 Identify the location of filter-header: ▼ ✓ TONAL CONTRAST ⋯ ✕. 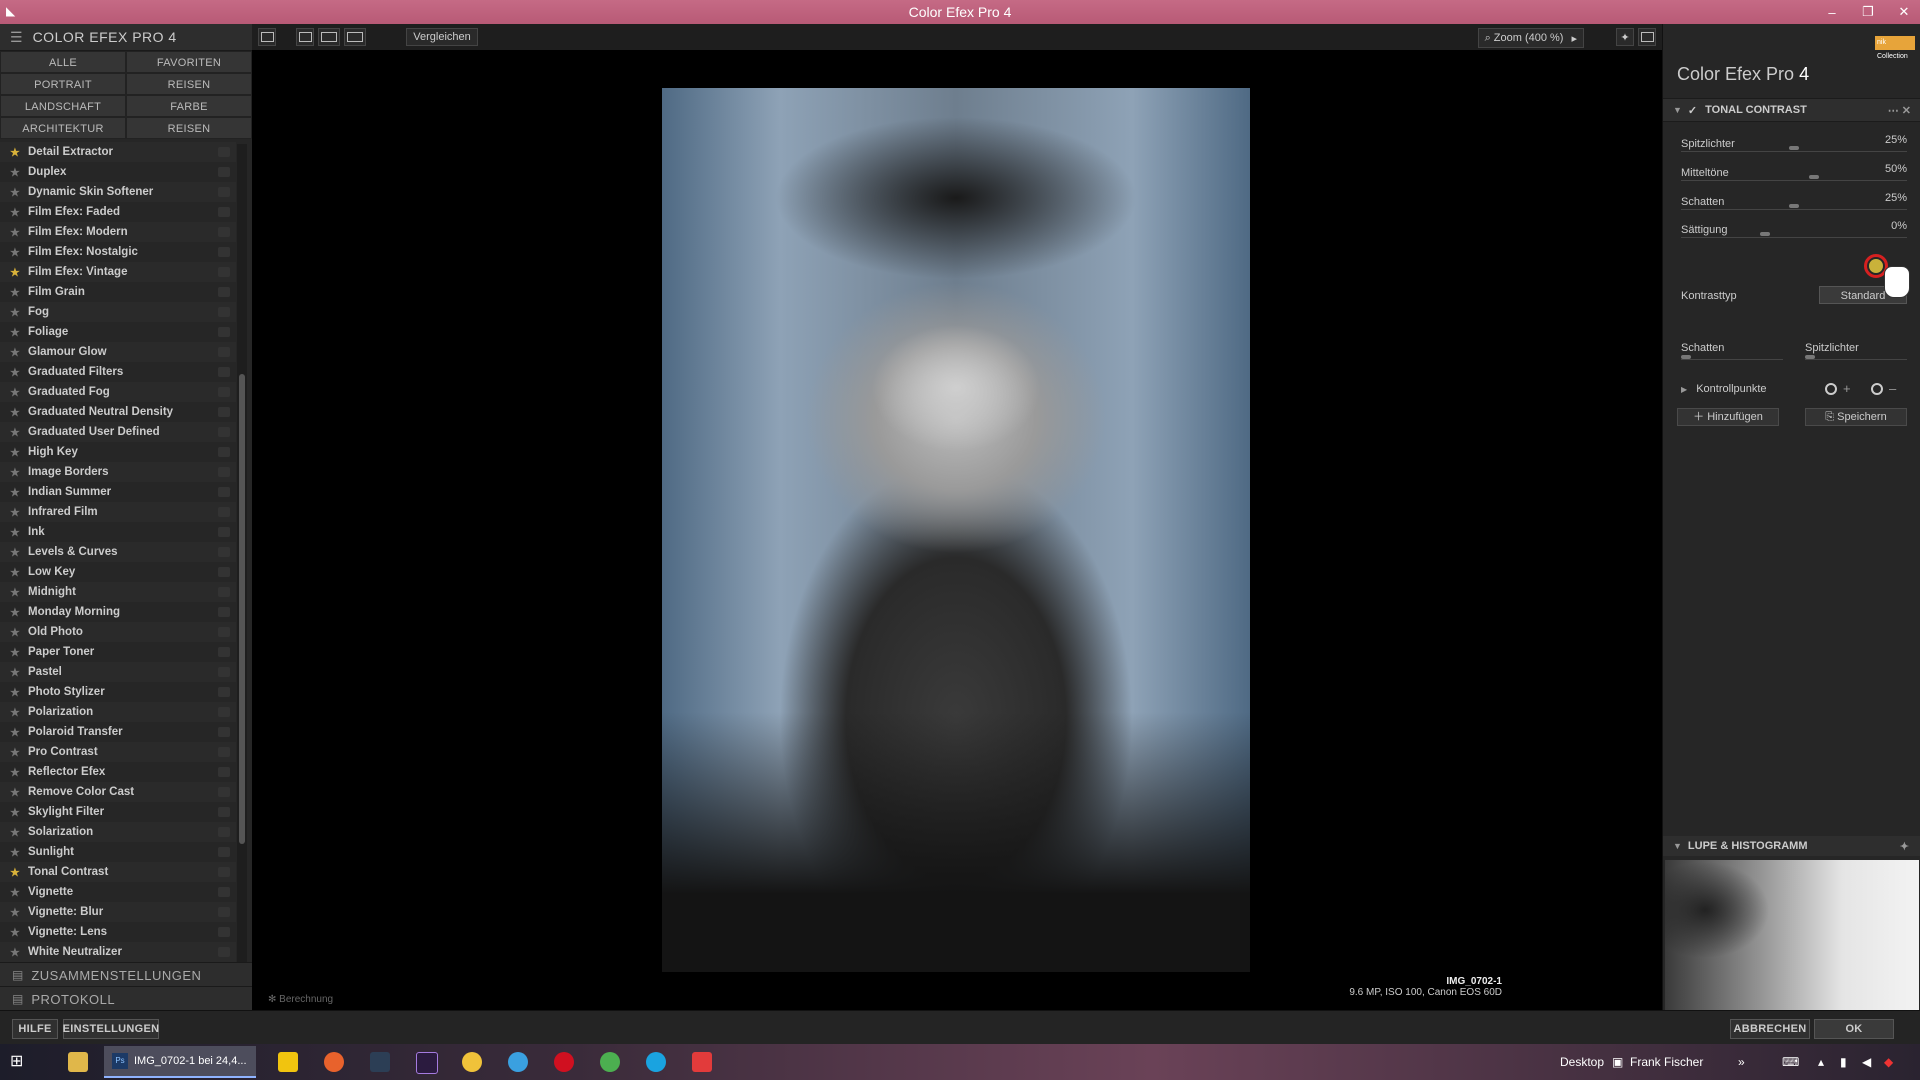
(1791, 110).